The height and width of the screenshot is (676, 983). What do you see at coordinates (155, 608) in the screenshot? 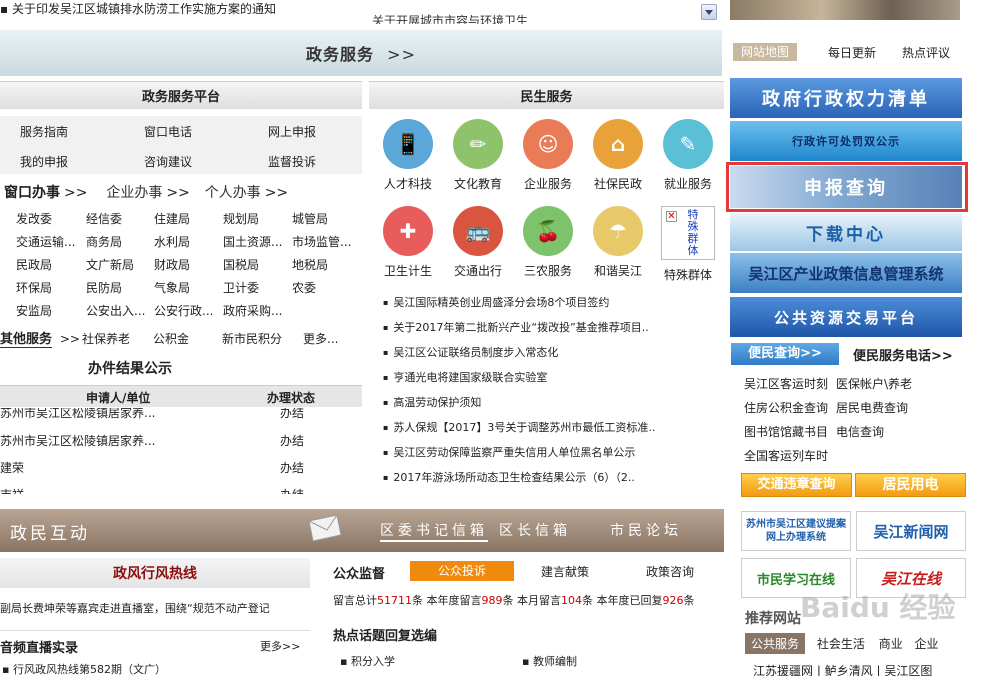
I see `hotline-news: 副局长费坤荣等嘉宾走进直播室，围绕“规范不动产登记` at bounding box center [155, 608].